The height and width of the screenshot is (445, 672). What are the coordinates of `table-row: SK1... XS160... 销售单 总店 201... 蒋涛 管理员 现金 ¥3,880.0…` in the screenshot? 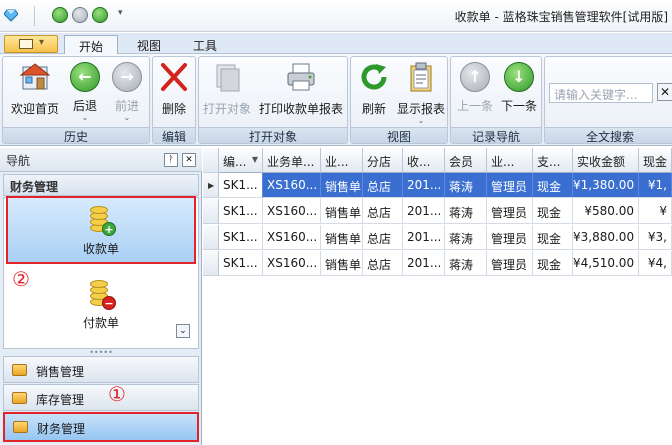 It's located at (437, 237).